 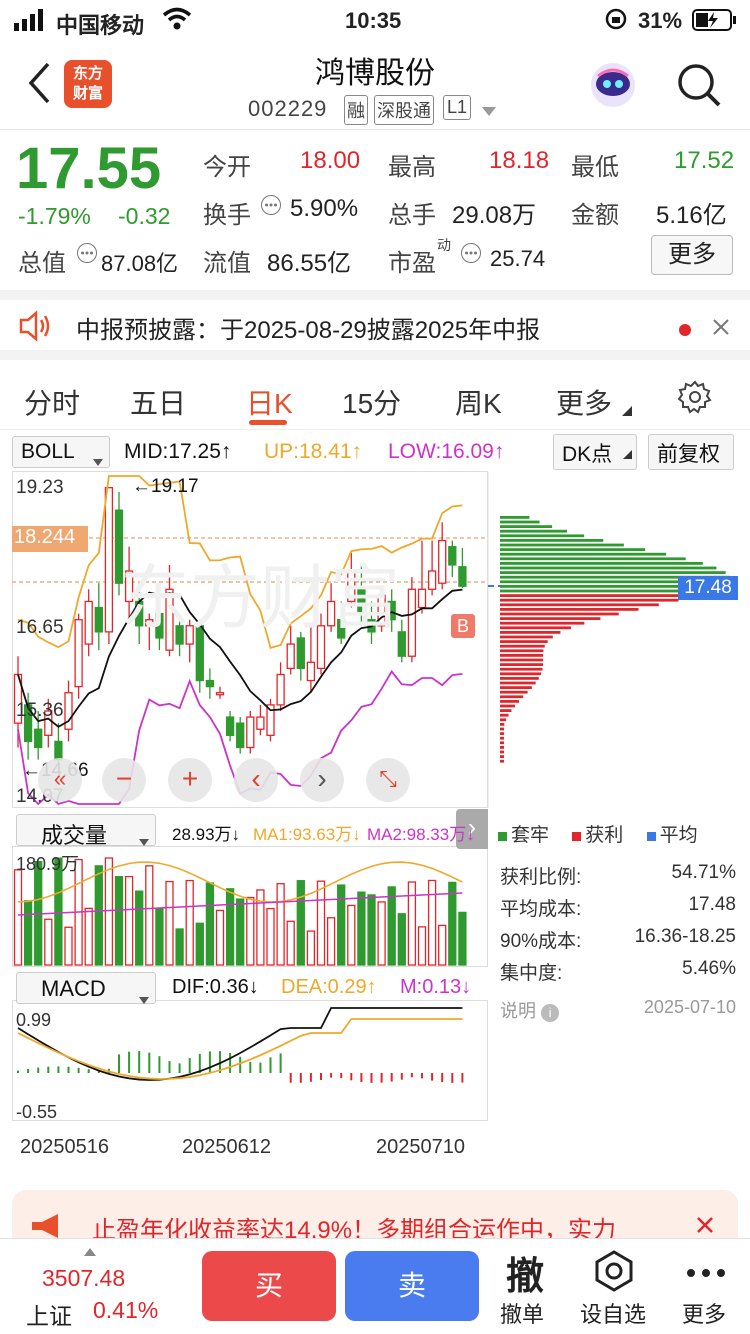 What do you see at coordinates (227, 167) in the screenshot?
I see `open-label: 今开` at bounding box center [227, 167].